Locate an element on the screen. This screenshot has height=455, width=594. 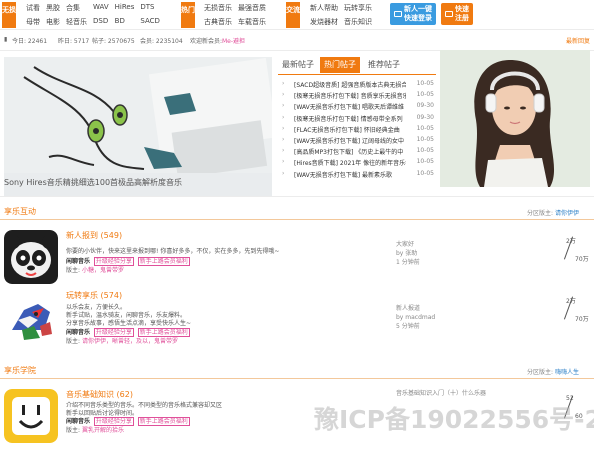
mods-names: 小糖，鬼曾带罗 is located at coordinates (103, 270).